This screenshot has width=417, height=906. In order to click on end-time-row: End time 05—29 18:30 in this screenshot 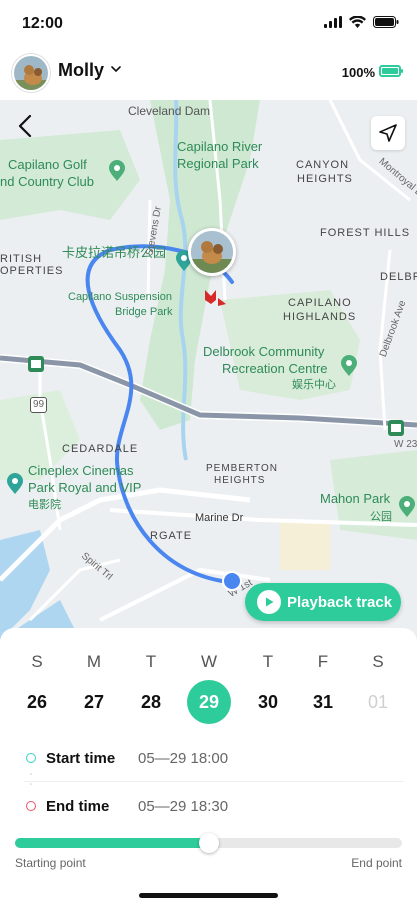, I will do `click(127, 806)`.